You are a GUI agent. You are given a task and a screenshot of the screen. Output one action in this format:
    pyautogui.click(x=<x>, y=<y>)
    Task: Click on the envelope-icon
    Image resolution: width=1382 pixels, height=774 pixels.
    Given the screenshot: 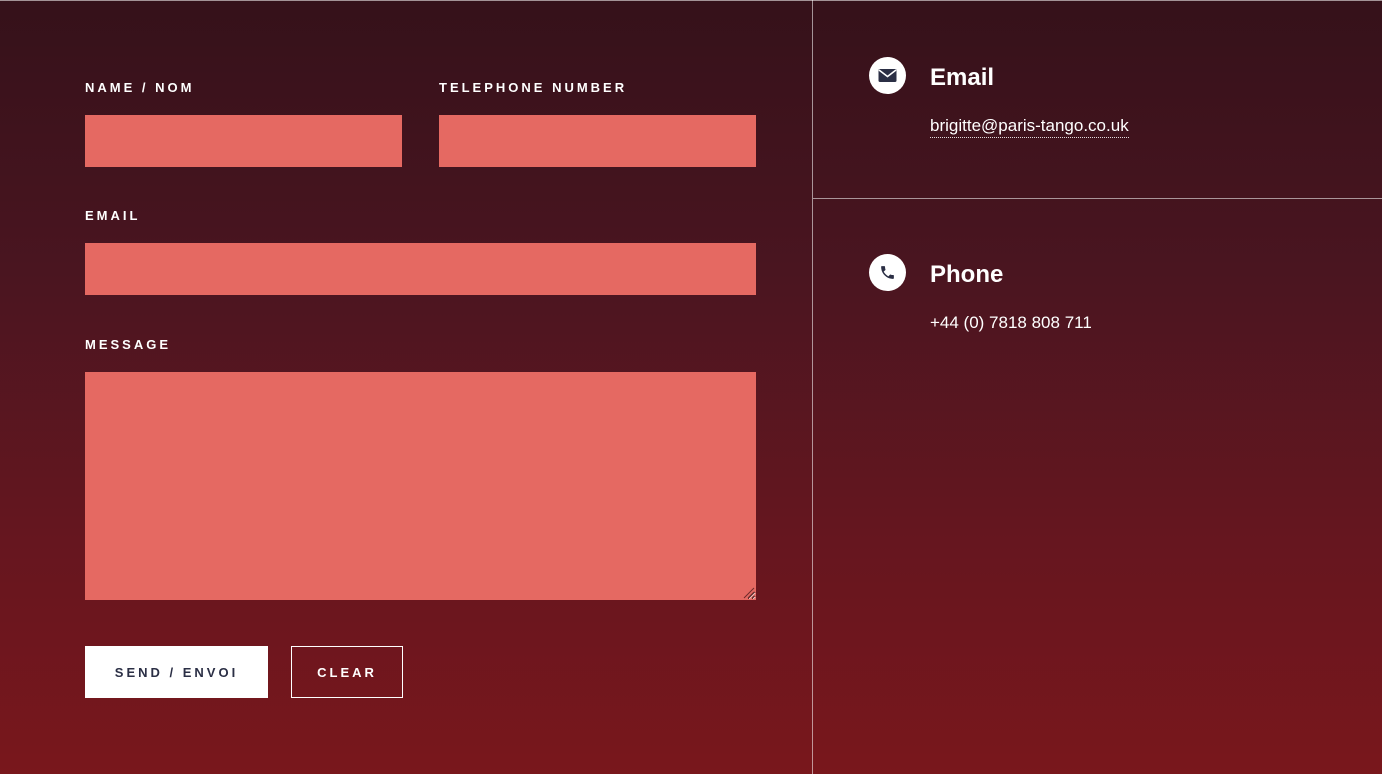 What is the action you would take?
    pyautogui.click(x=887, y=75)
    